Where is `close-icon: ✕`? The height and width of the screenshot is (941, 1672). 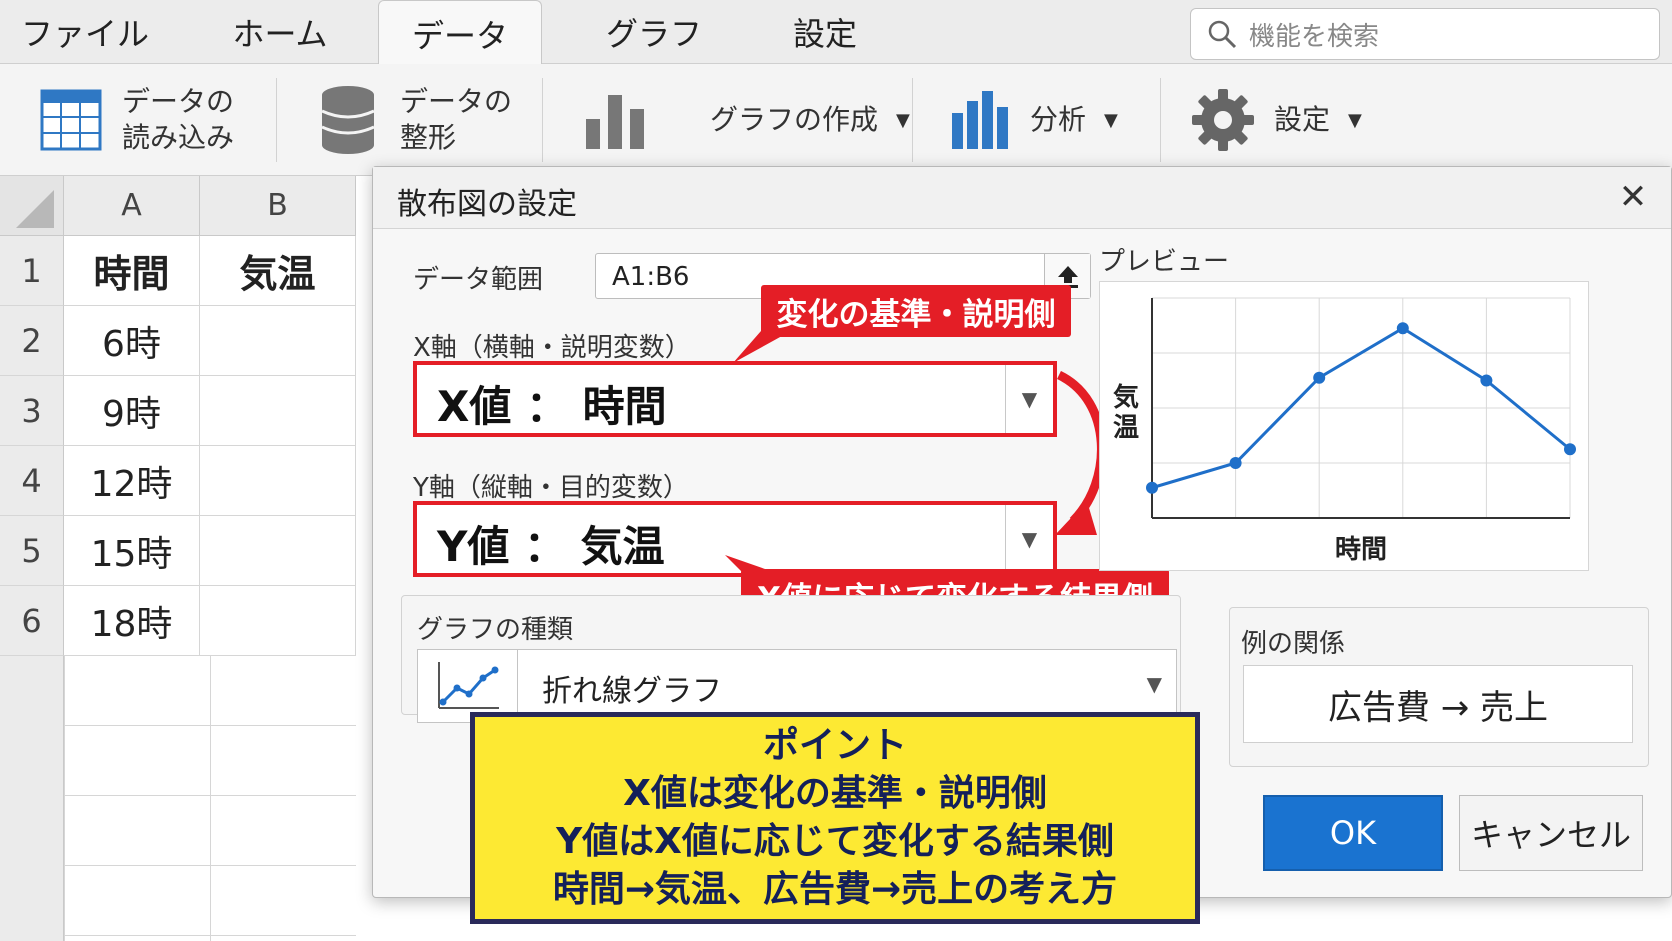 close-icon: ✕ is located at coordinates (1633, 197).